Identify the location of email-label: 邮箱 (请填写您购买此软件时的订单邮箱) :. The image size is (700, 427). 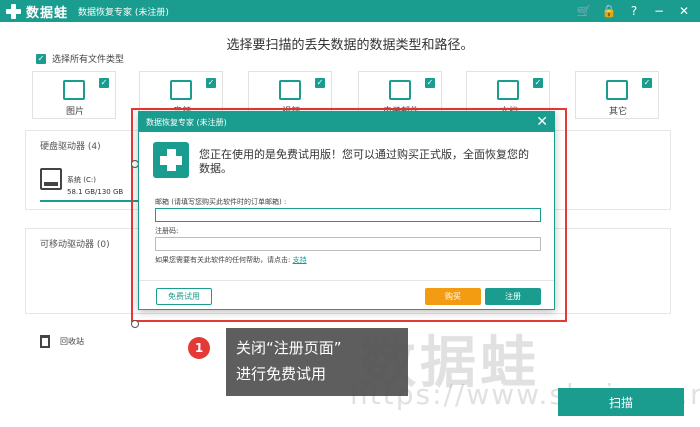
(221, 202).